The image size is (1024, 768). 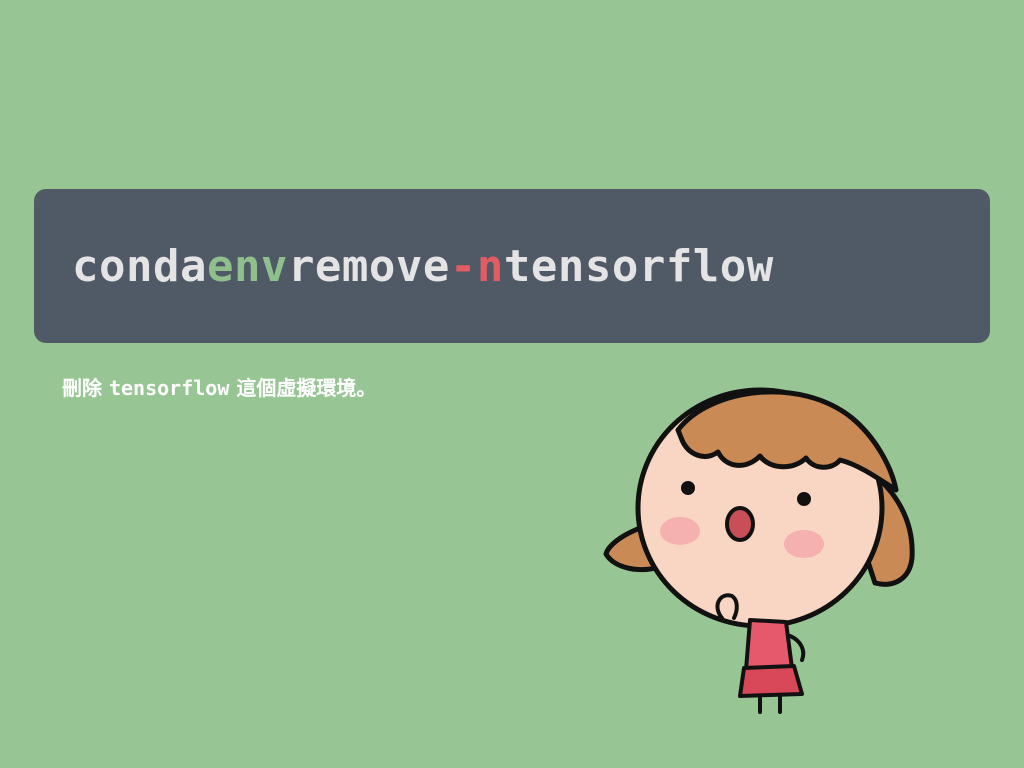 I want to click on caption-env-name: tensorflow, so click(x=169, y=388).